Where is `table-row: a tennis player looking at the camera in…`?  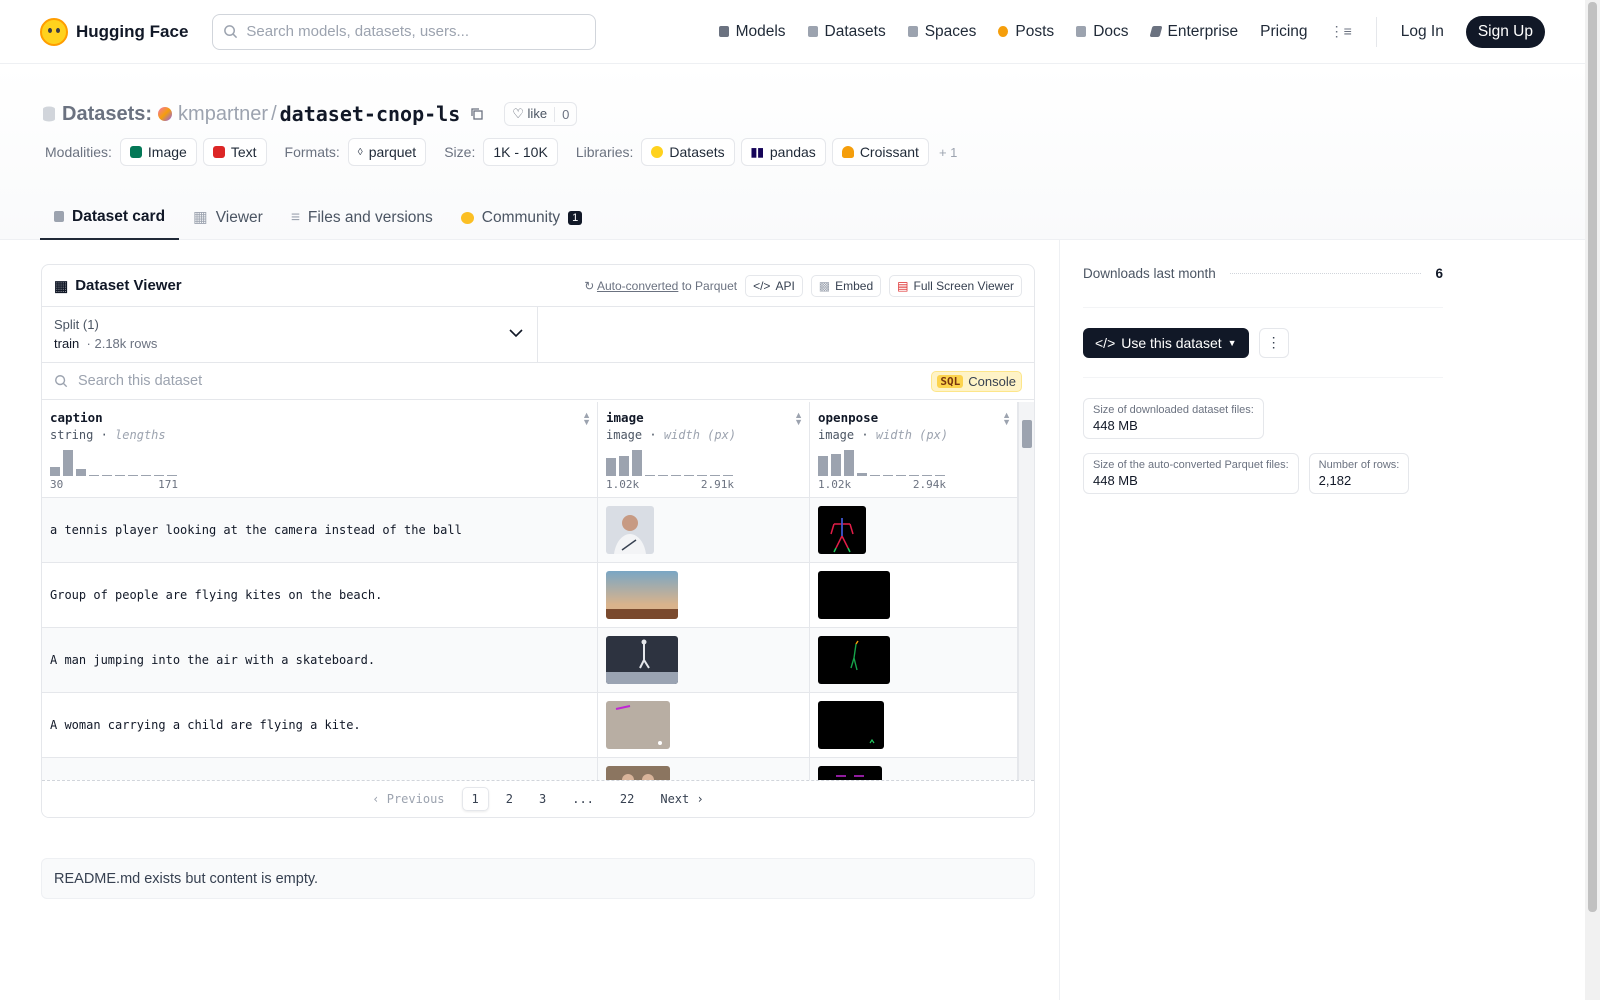 table-row: a tennis player looking at the camera in… is located at coordinates (530, 530).